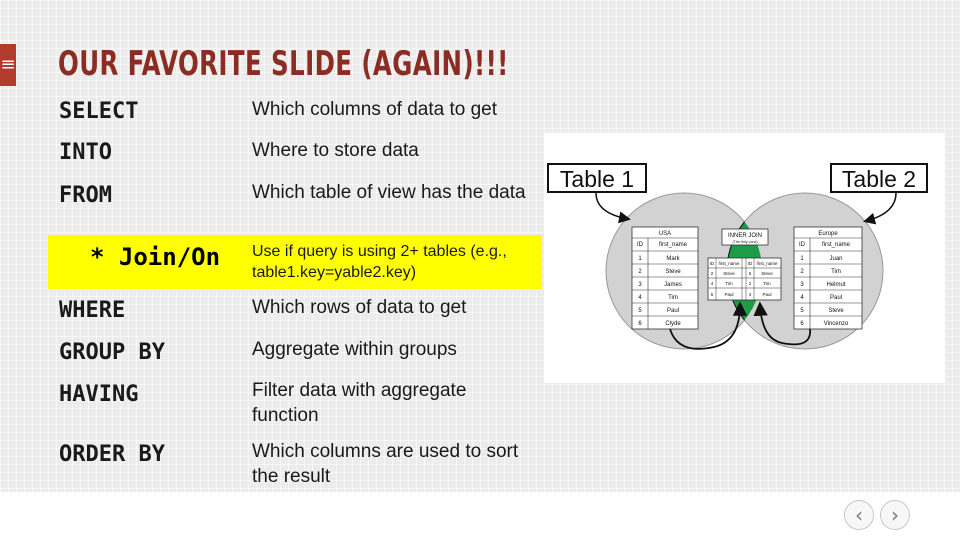 The height and width of the screenshot is (540, 960). What do you see at coordinates (85, 152) in the screenshot?
I see `sql-keyword: INTO` at bounding box center [85, 152].